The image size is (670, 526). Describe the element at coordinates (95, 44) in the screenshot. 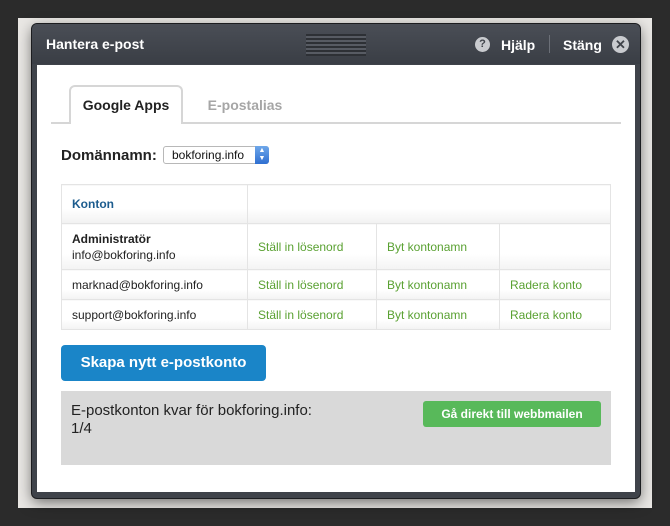

I see `dialog-title: Hantera e-post` at that location.